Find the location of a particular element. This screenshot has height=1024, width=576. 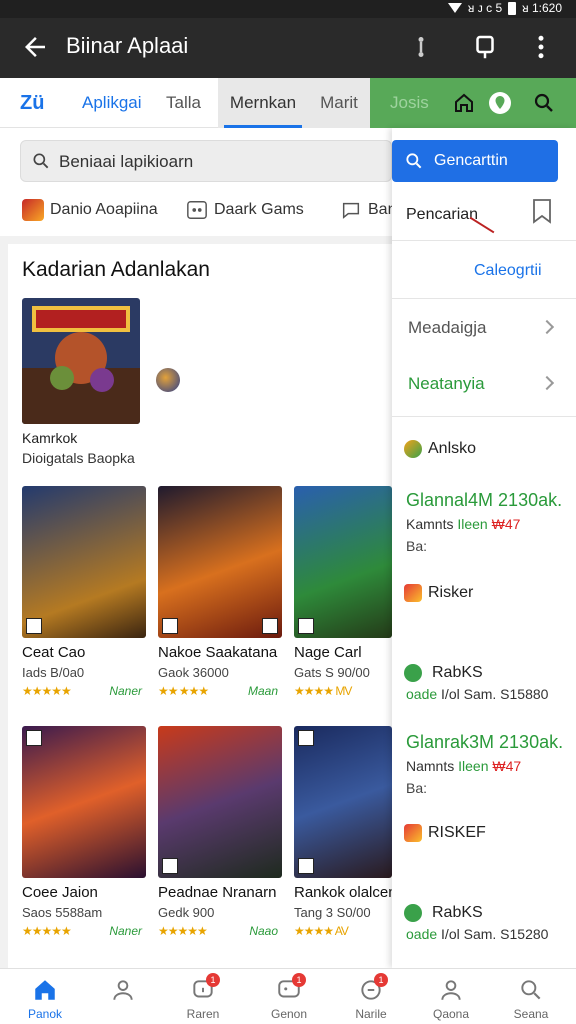

dropdown-item: Meadaigja is located at coordinates (447, 328).